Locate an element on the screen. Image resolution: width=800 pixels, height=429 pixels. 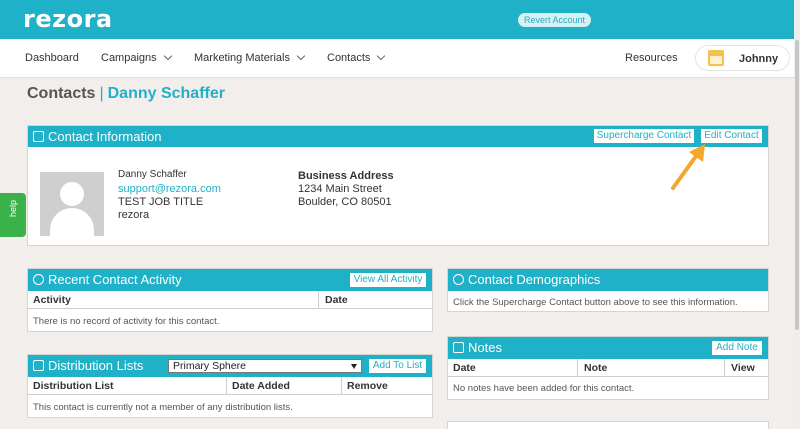
user-name: Johnny is located at coordinates (759, 59).